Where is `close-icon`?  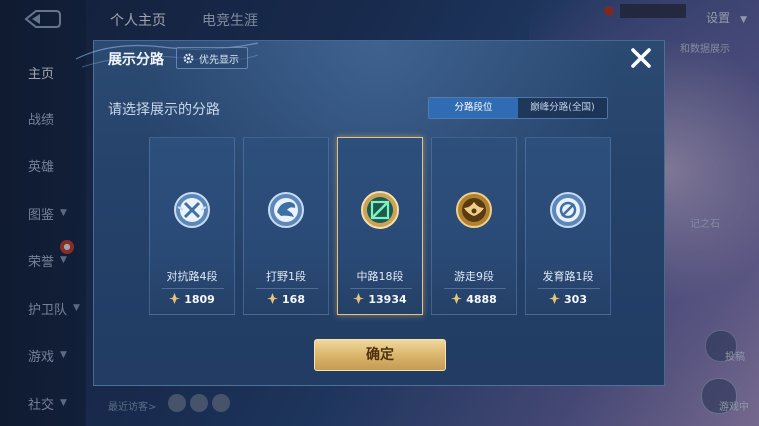
close-icon is located at coordinates (641, 58).